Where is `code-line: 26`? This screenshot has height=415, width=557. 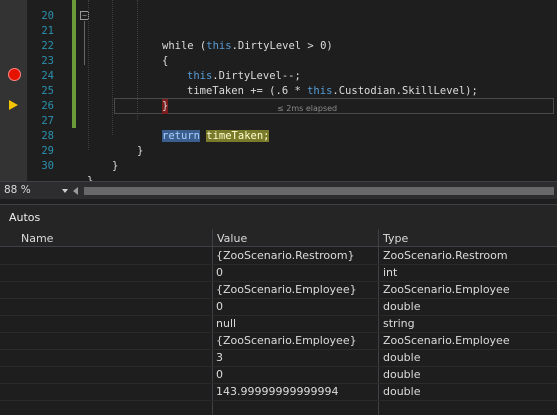 code-line: 26 is located at coordinates (292, 98).